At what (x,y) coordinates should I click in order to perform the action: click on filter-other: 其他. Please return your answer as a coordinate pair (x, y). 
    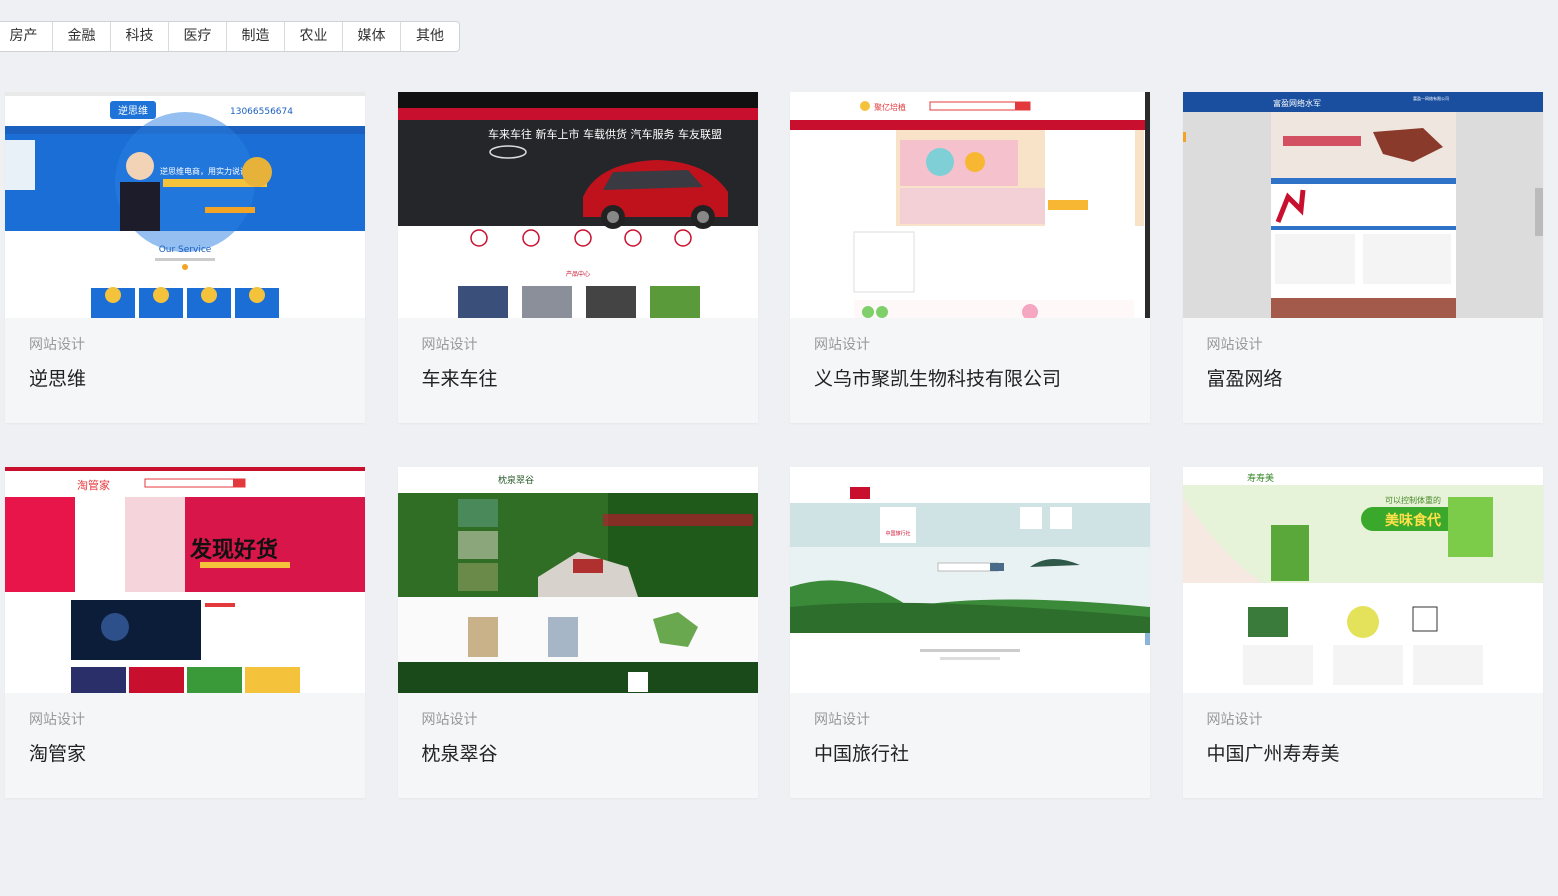
    Looking at the image, I should click on (430, 36).